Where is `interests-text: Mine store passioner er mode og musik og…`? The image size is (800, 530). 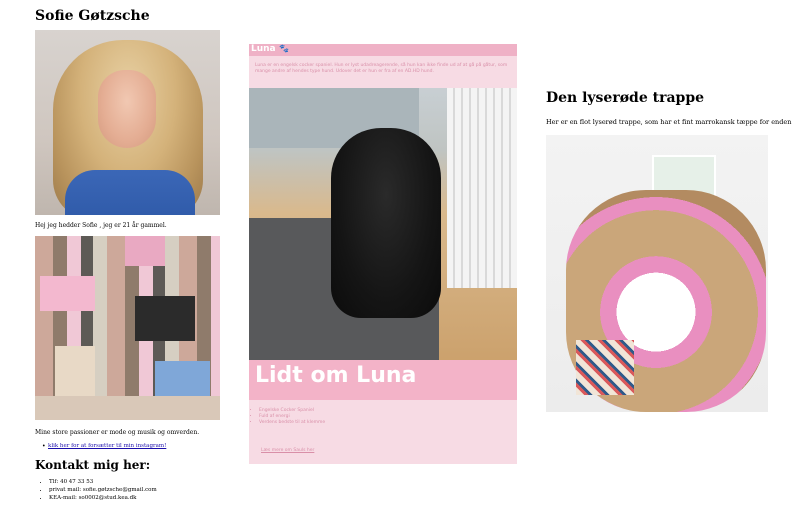
interests-text: Mine store passioner er mode og musik og… is located at coordinates (117, 432).